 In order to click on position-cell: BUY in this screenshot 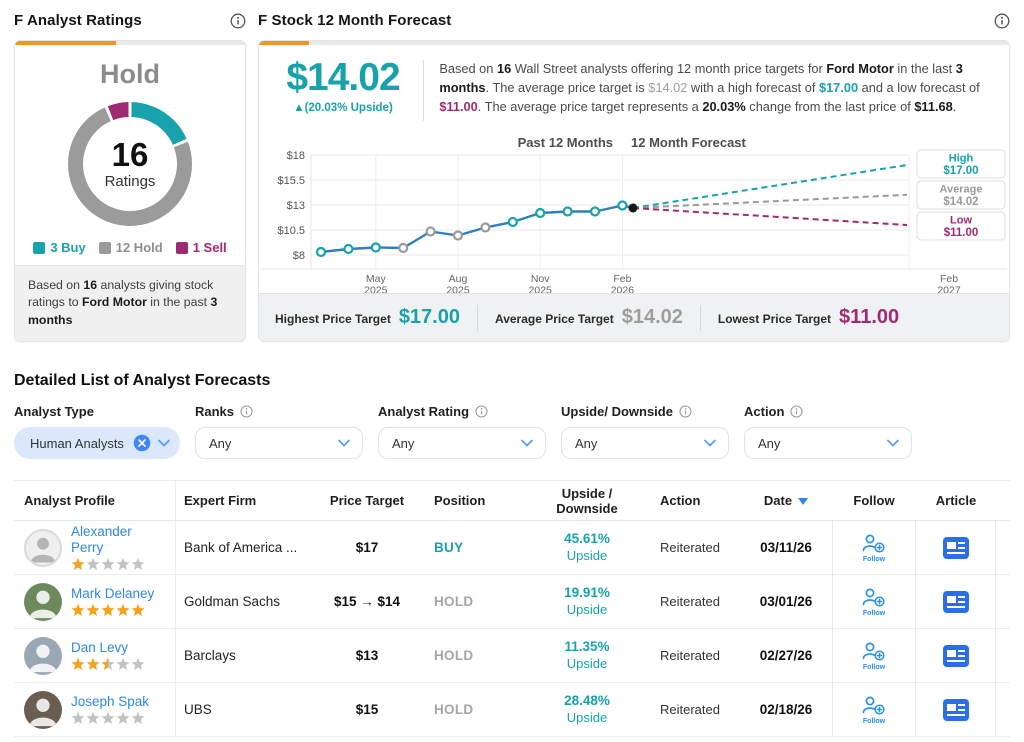, I will do `click(449, 547)`.